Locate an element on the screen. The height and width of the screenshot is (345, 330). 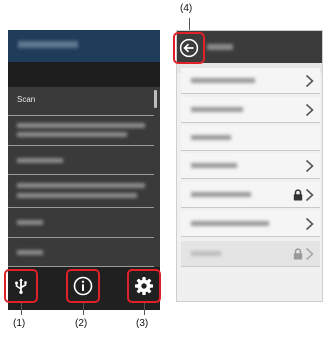
settings-row-7-disabled is located at coordinates (250, 254).